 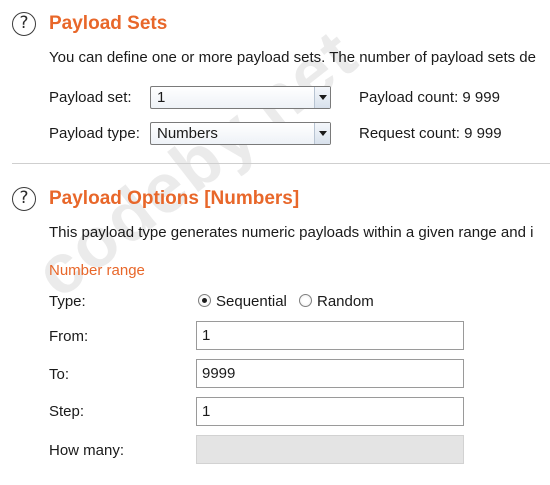 I want to click on type-label: Type:, so click(x=67, y=301).